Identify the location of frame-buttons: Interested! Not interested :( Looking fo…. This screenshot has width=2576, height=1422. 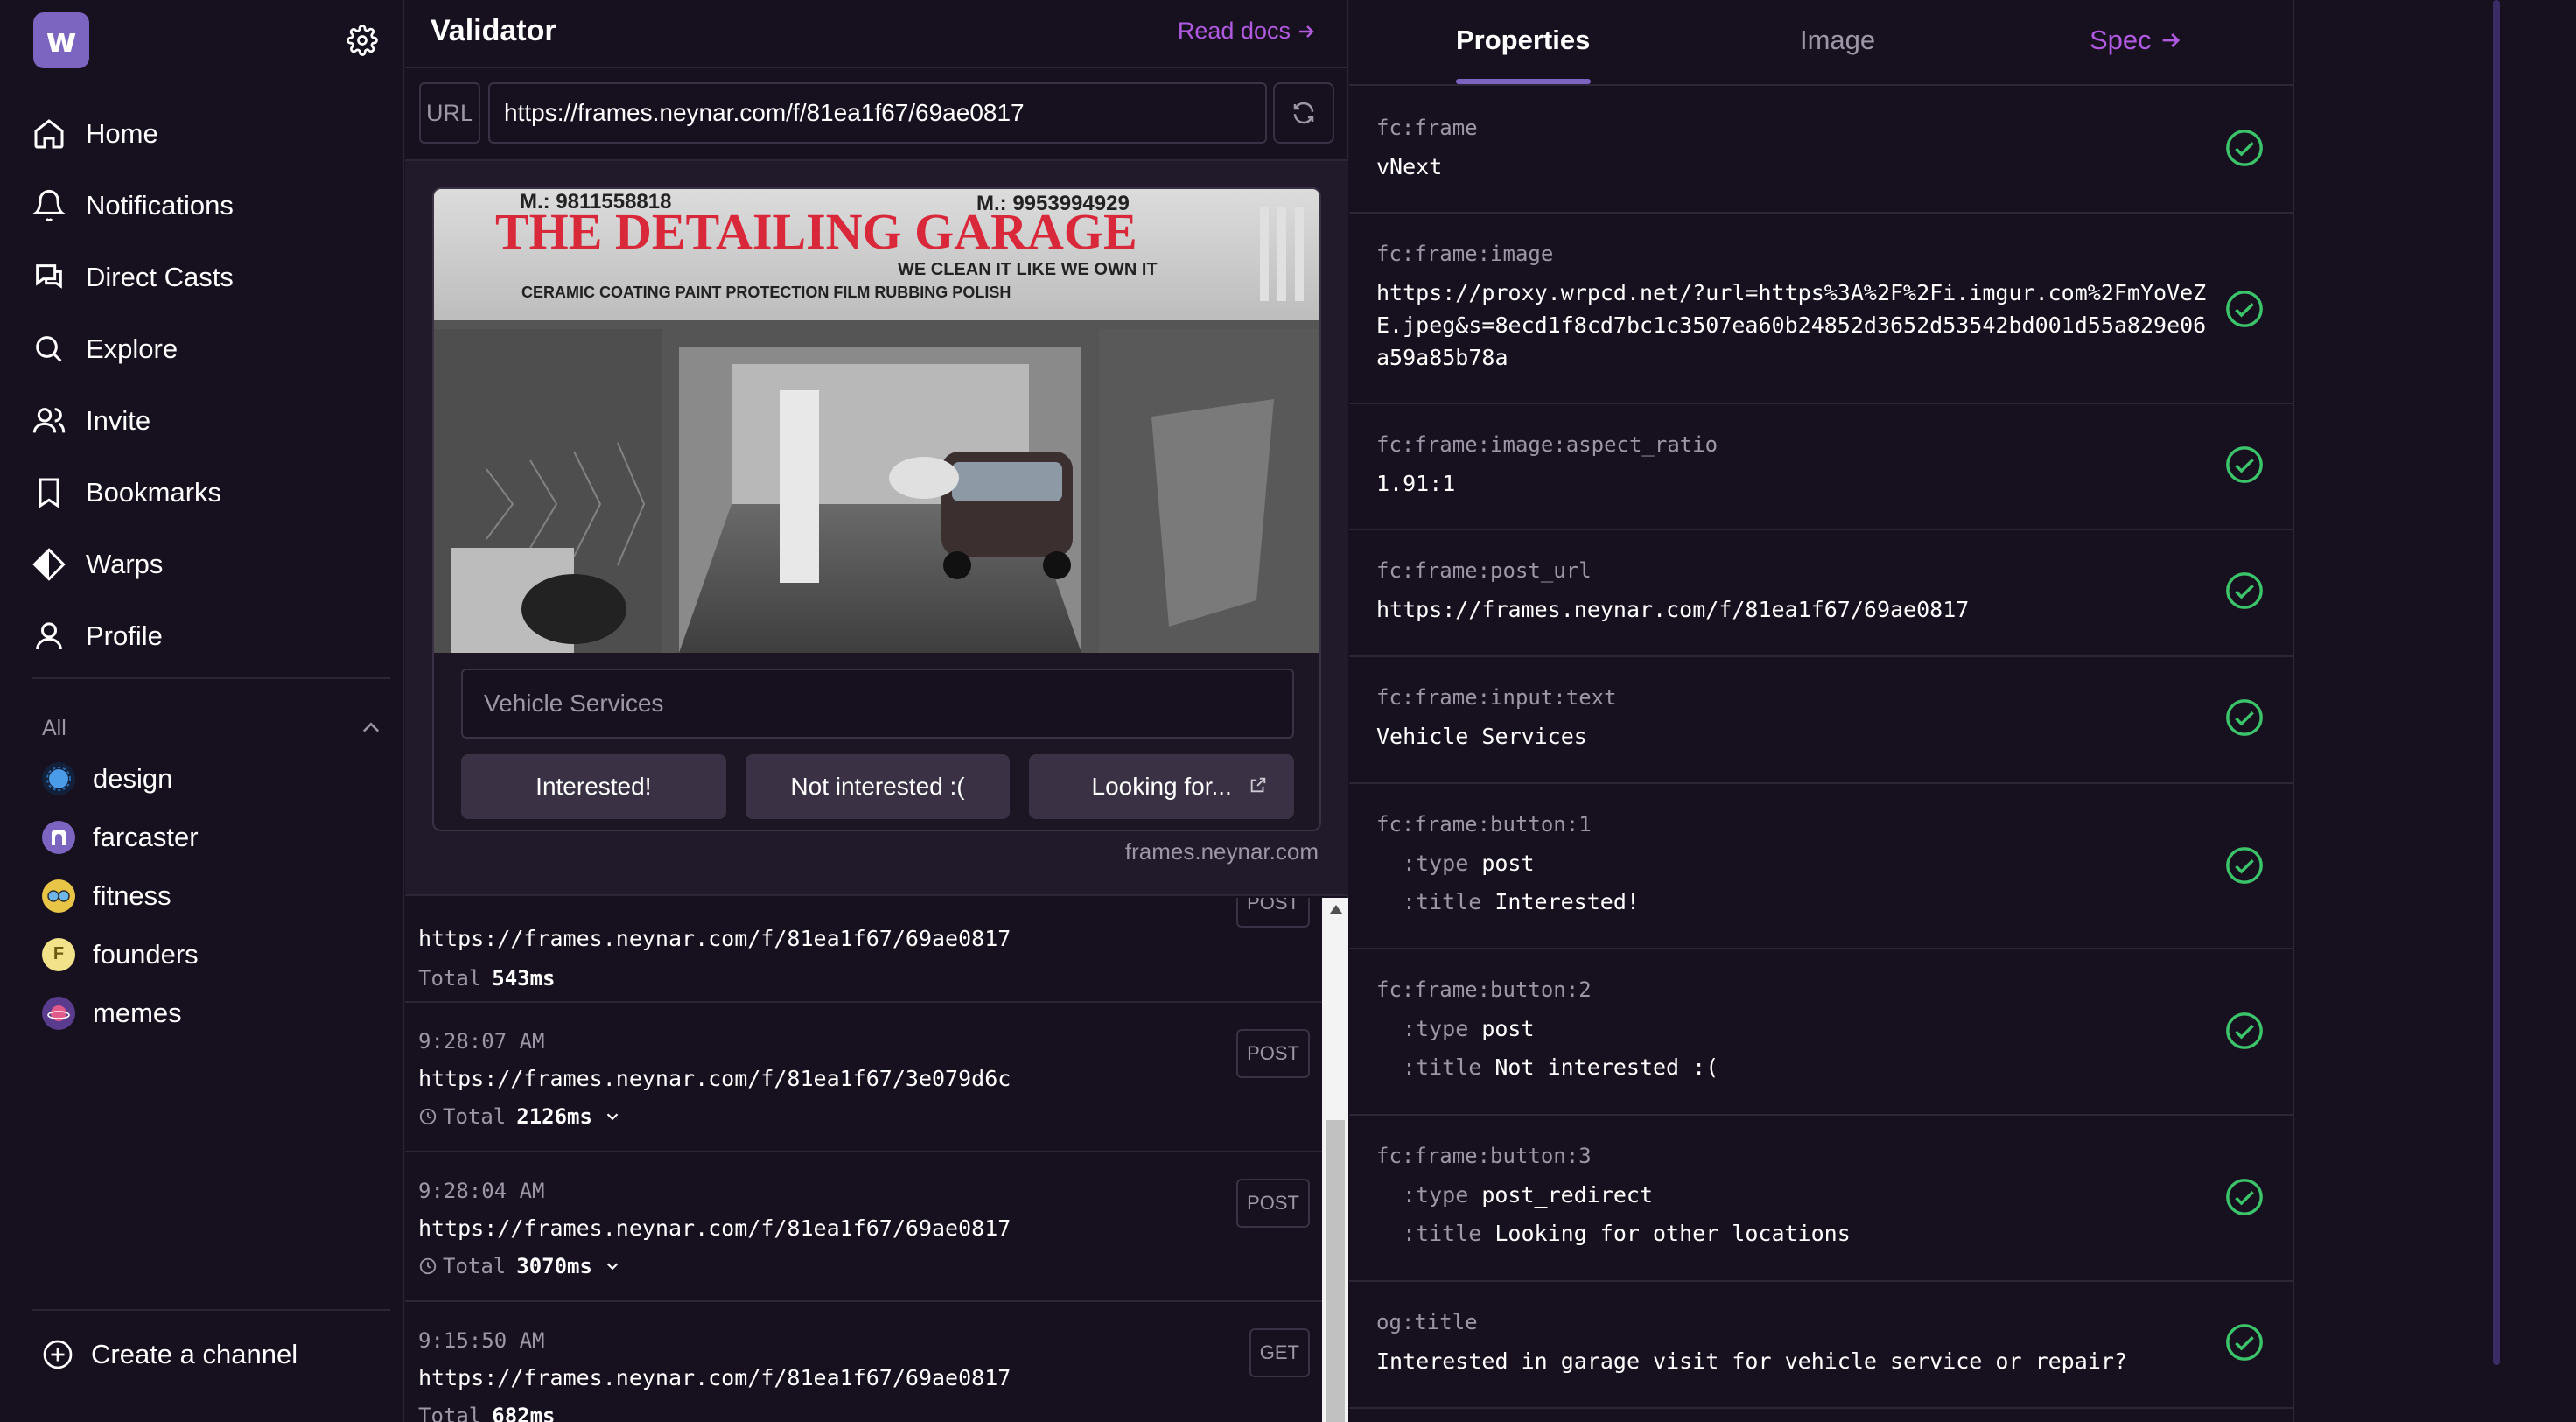
(878, 786).